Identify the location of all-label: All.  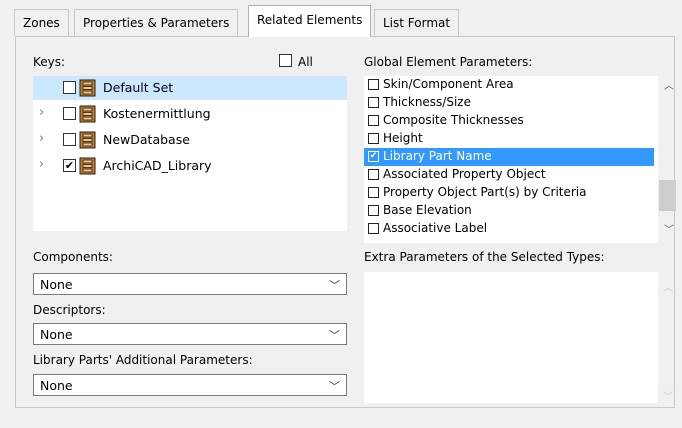
(305, 62).